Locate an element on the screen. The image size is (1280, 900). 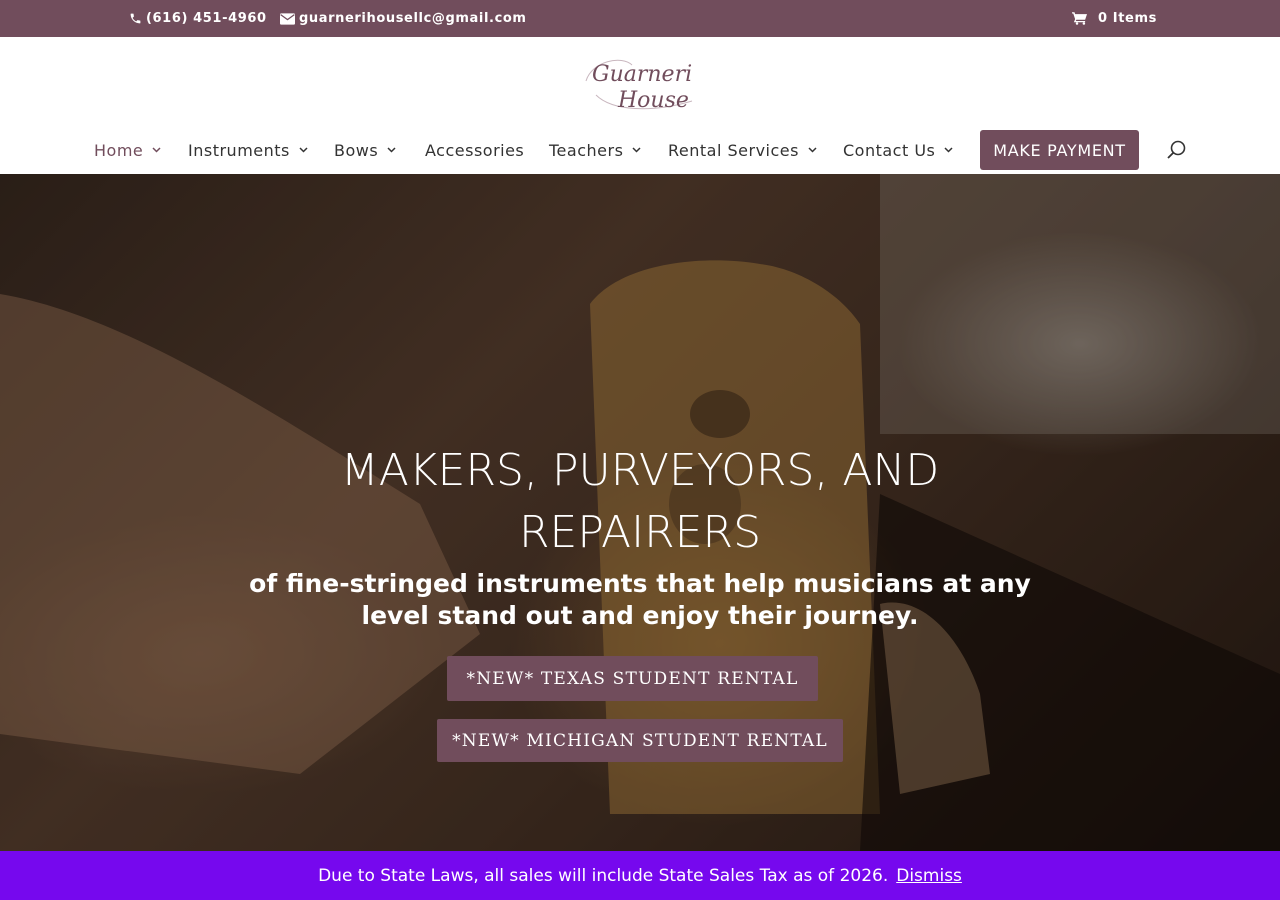
site-logo: Guarneri House is located at coordinates (641, 84).